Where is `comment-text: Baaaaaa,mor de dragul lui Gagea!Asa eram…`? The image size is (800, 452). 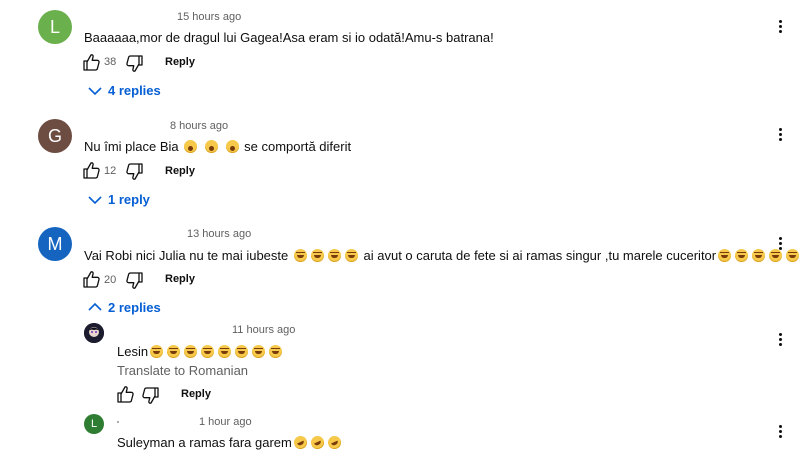 comment-text: Baaaaaa,mor de dragul lui Gagea!Asa eram… is located at coordinates (289, 37).